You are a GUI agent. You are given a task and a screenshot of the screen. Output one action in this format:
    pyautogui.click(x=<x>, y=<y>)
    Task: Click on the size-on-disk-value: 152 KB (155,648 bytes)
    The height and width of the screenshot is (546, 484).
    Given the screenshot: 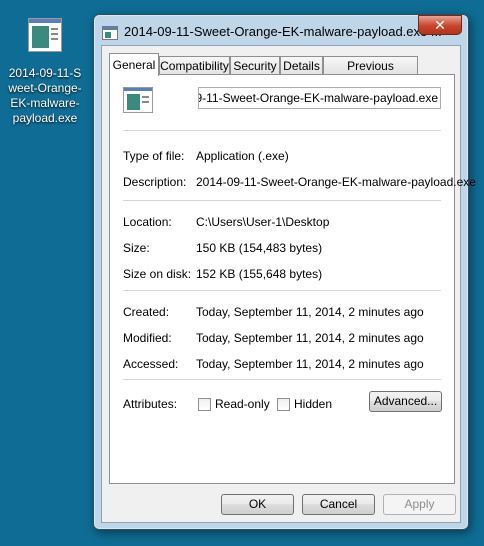 What is the action you would take?
    pyautogui.click(x=259, y=274)
    